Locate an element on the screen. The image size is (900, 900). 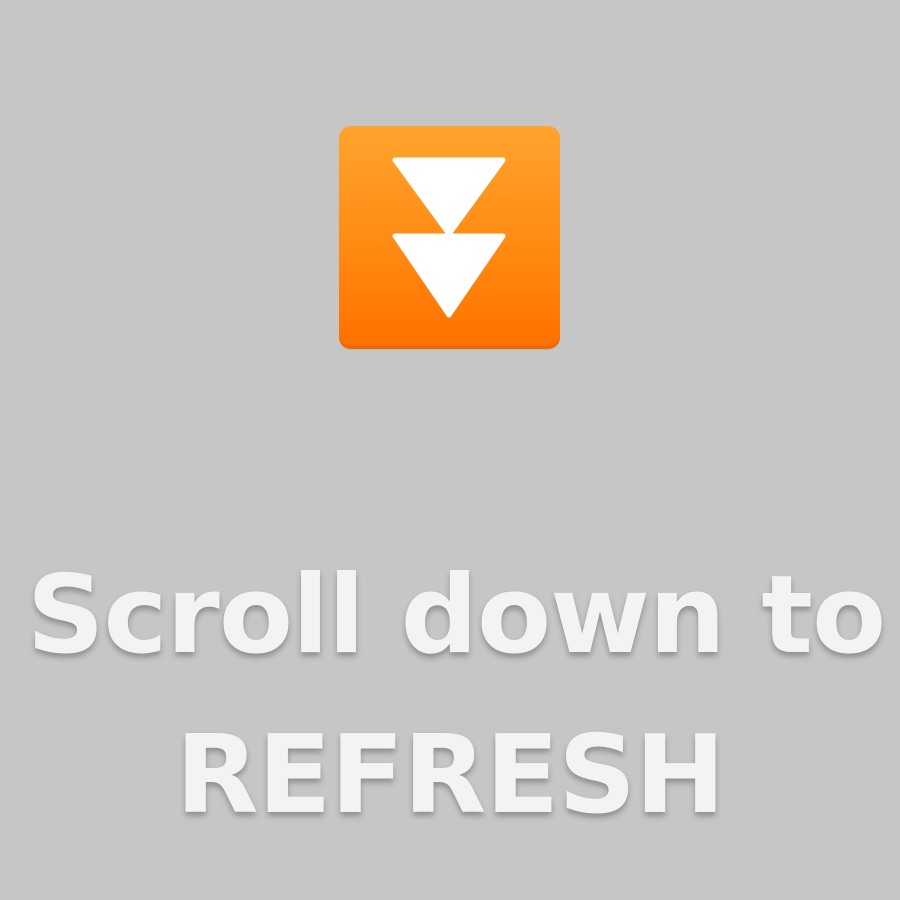
instruction-line-1: Scroll down to is located at coordinates (456, 615).